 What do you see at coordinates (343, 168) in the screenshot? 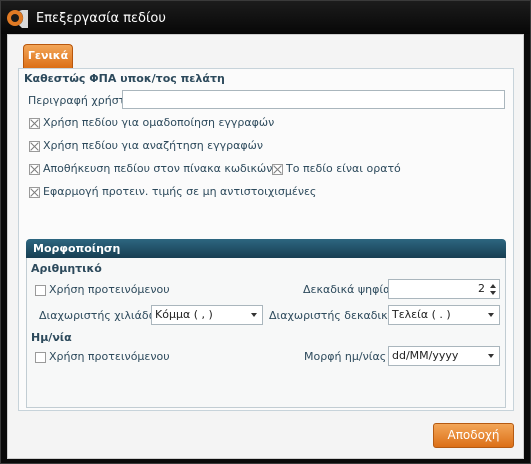
I see `visible-label: Το πεδίο είναι ορατό` at bounding box center [343, 168].